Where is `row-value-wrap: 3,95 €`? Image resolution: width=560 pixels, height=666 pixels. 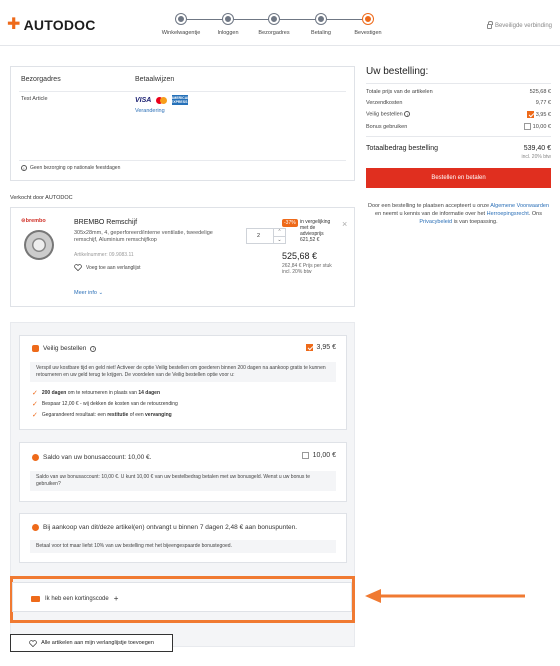 row-value-wrap: 3,95 € is located at coordinates (539, 114).